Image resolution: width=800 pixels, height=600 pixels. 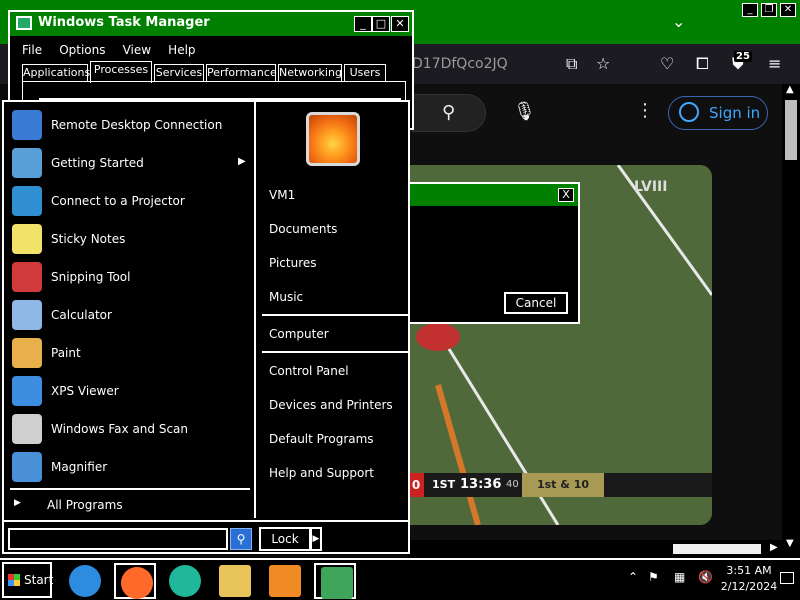 What do you see at coordinates (633, 577) in the screenshot?
I see `show-hidden-icons-icon: ⌃` at bounding box center [633, 577].